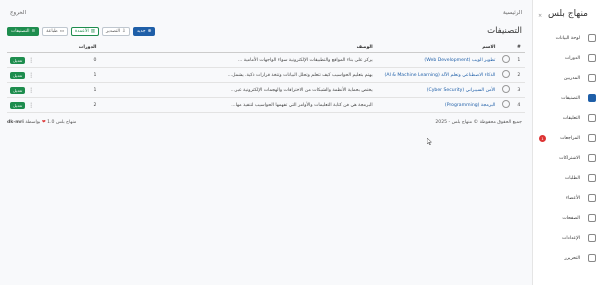  What do you see at coordinates (542, 138) in the screenshot?
I see `notification-badge: 1` at bounding box center [542, 138].